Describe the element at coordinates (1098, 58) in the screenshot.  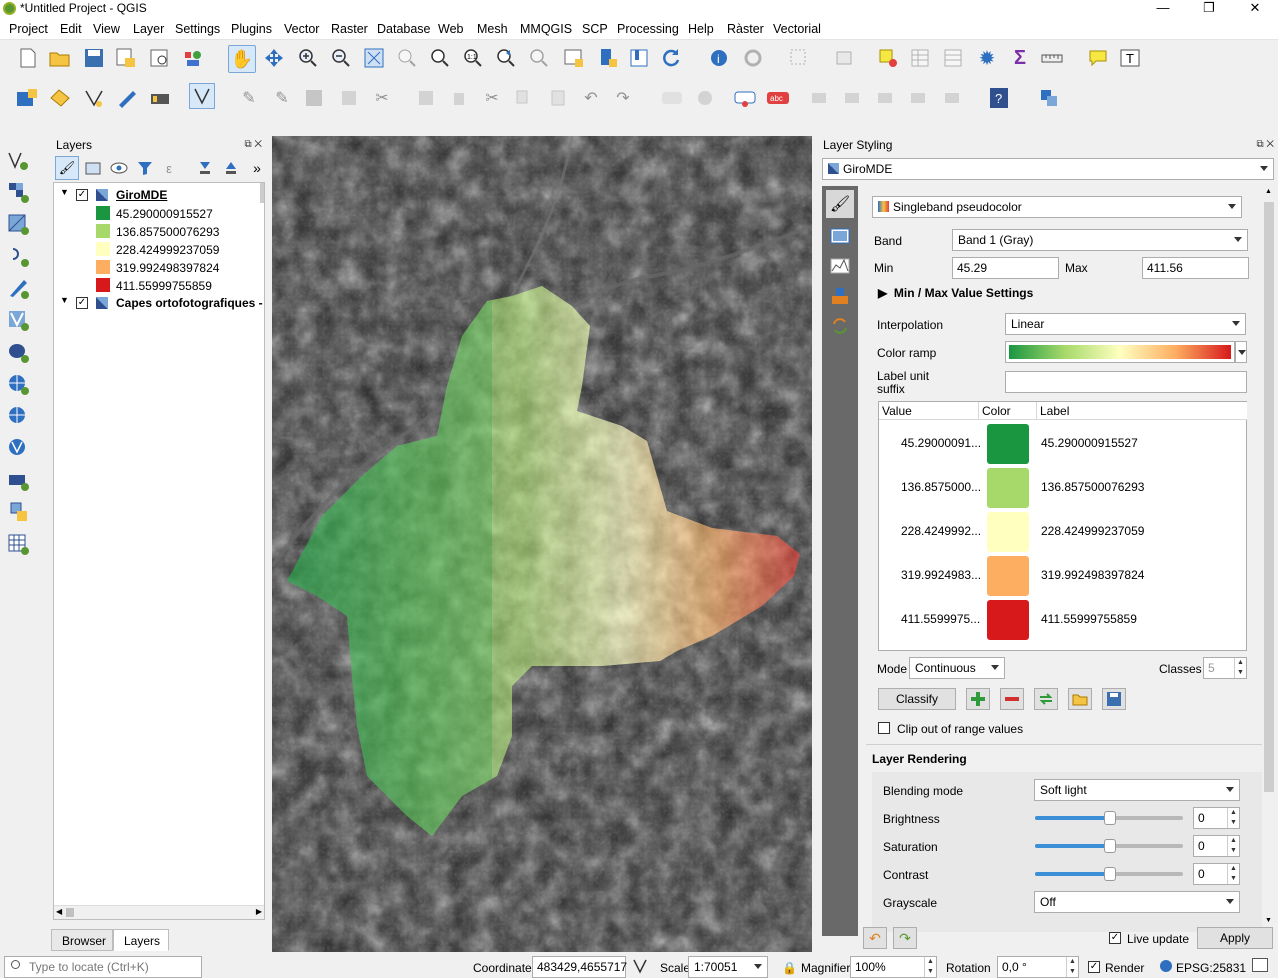
I see `map-tips-icon` at that location.